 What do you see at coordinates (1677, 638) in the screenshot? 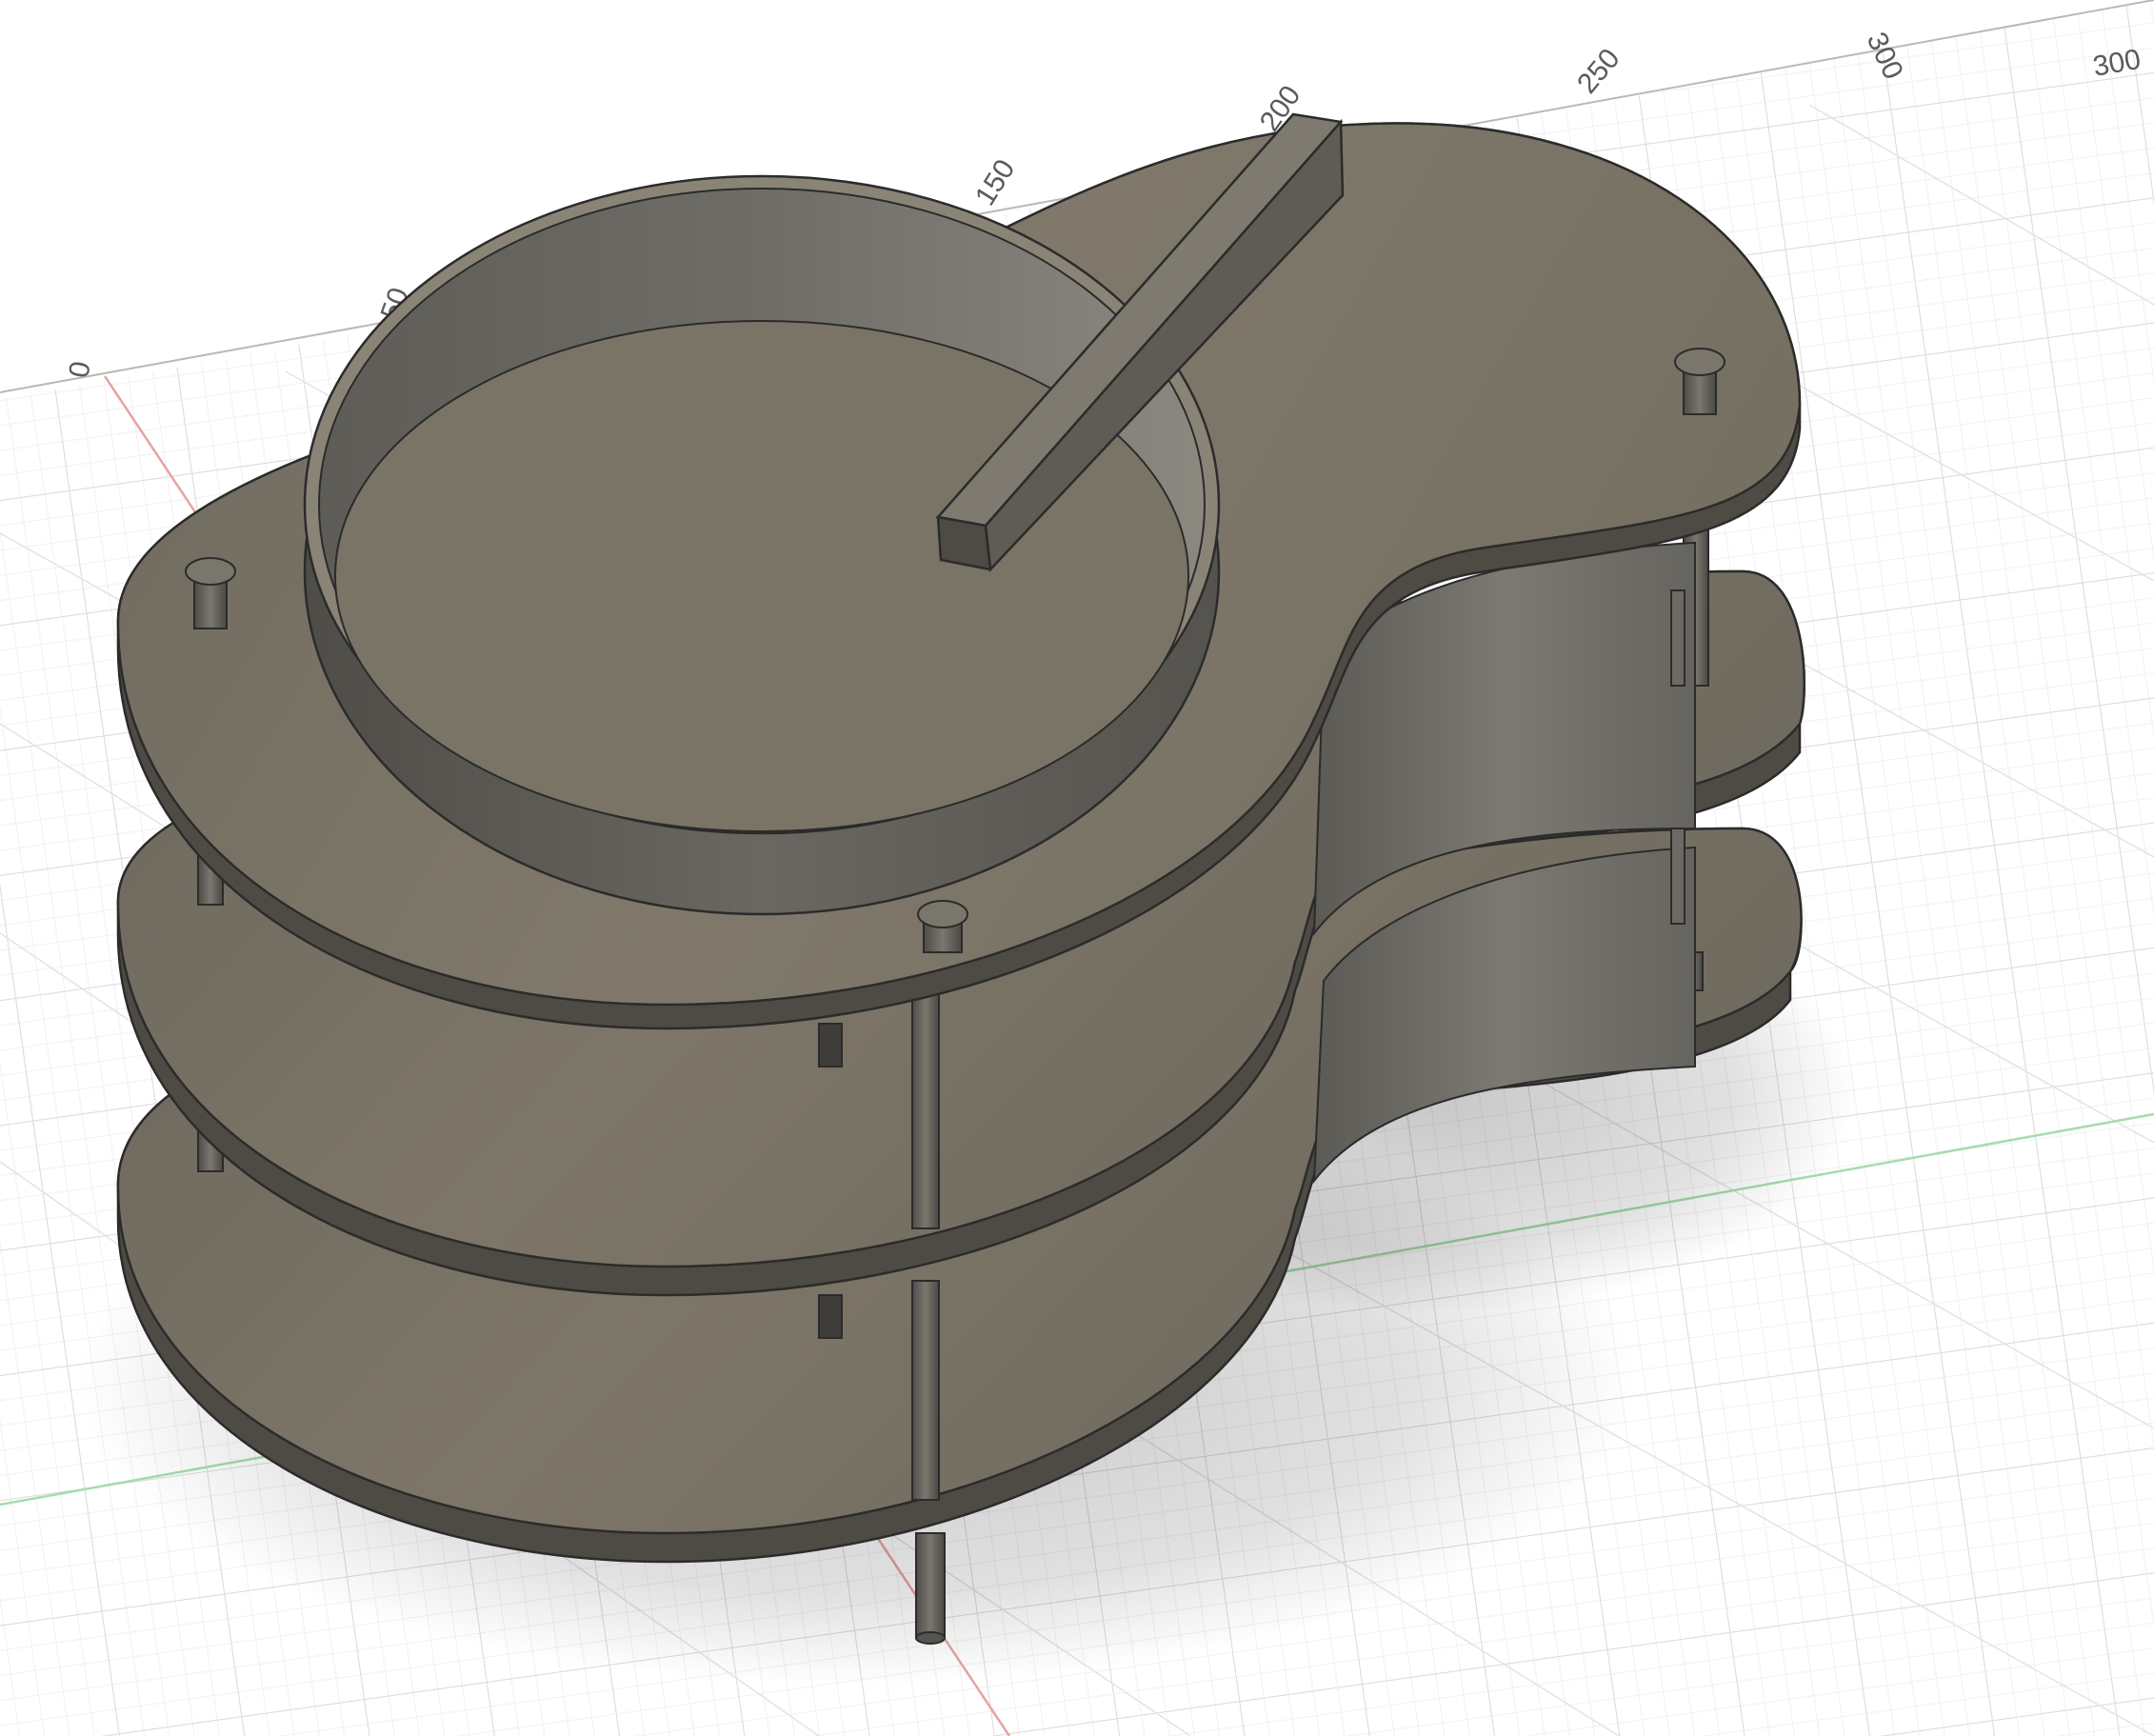
I see `right-bracket-upper` at bounding box center [1677, 638].